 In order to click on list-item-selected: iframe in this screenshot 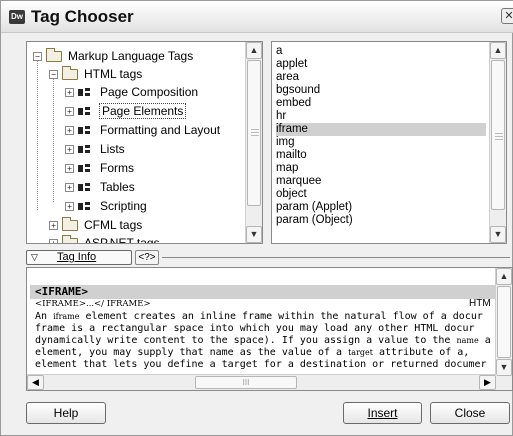, I will do `click(381, 129)`.